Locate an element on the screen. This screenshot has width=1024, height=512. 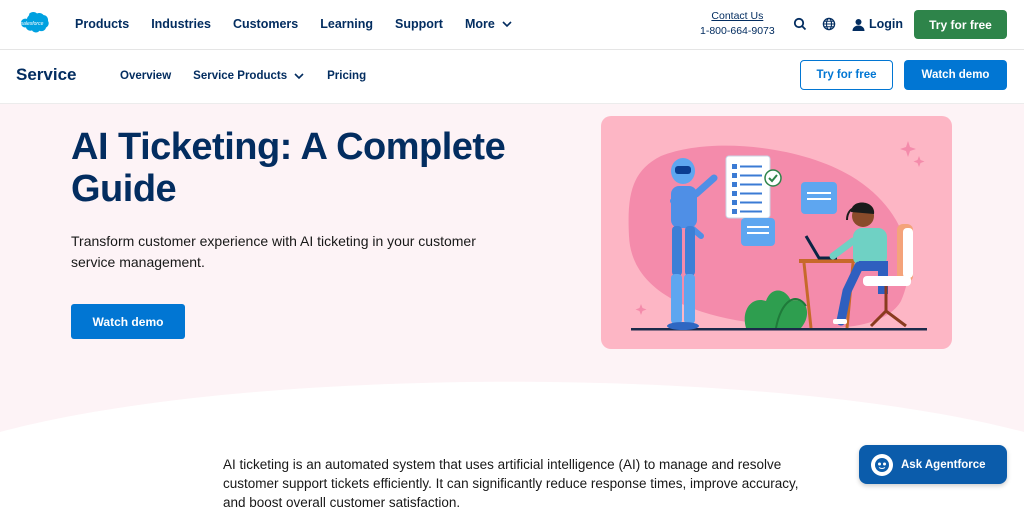
salesforce-logo: salesforce is located at coordinates (32, 23).